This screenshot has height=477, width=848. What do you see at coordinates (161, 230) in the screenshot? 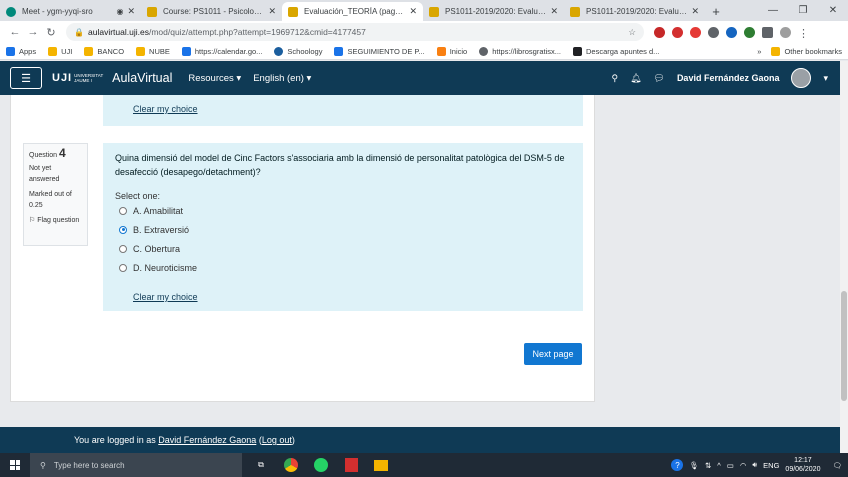
I see `option-label: B. Extraversió` at bounding box center [161, 230].